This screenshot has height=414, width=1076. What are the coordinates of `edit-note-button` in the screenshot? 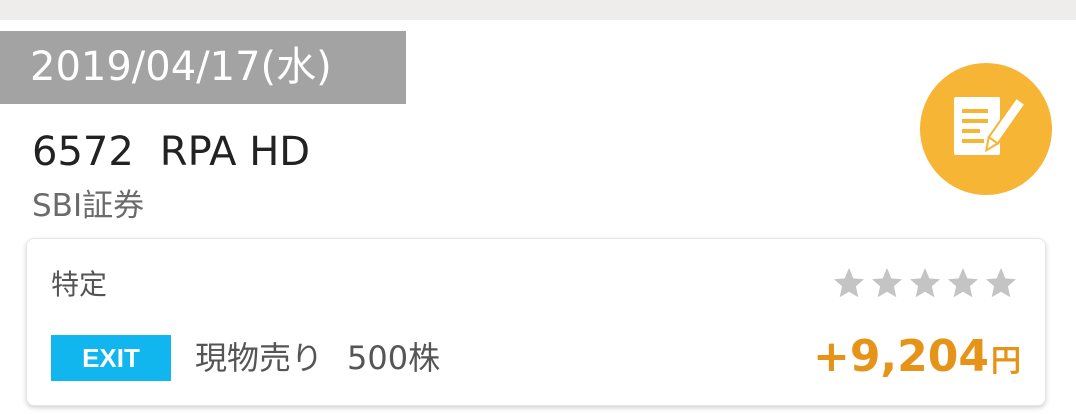 It's located at (986, 129).